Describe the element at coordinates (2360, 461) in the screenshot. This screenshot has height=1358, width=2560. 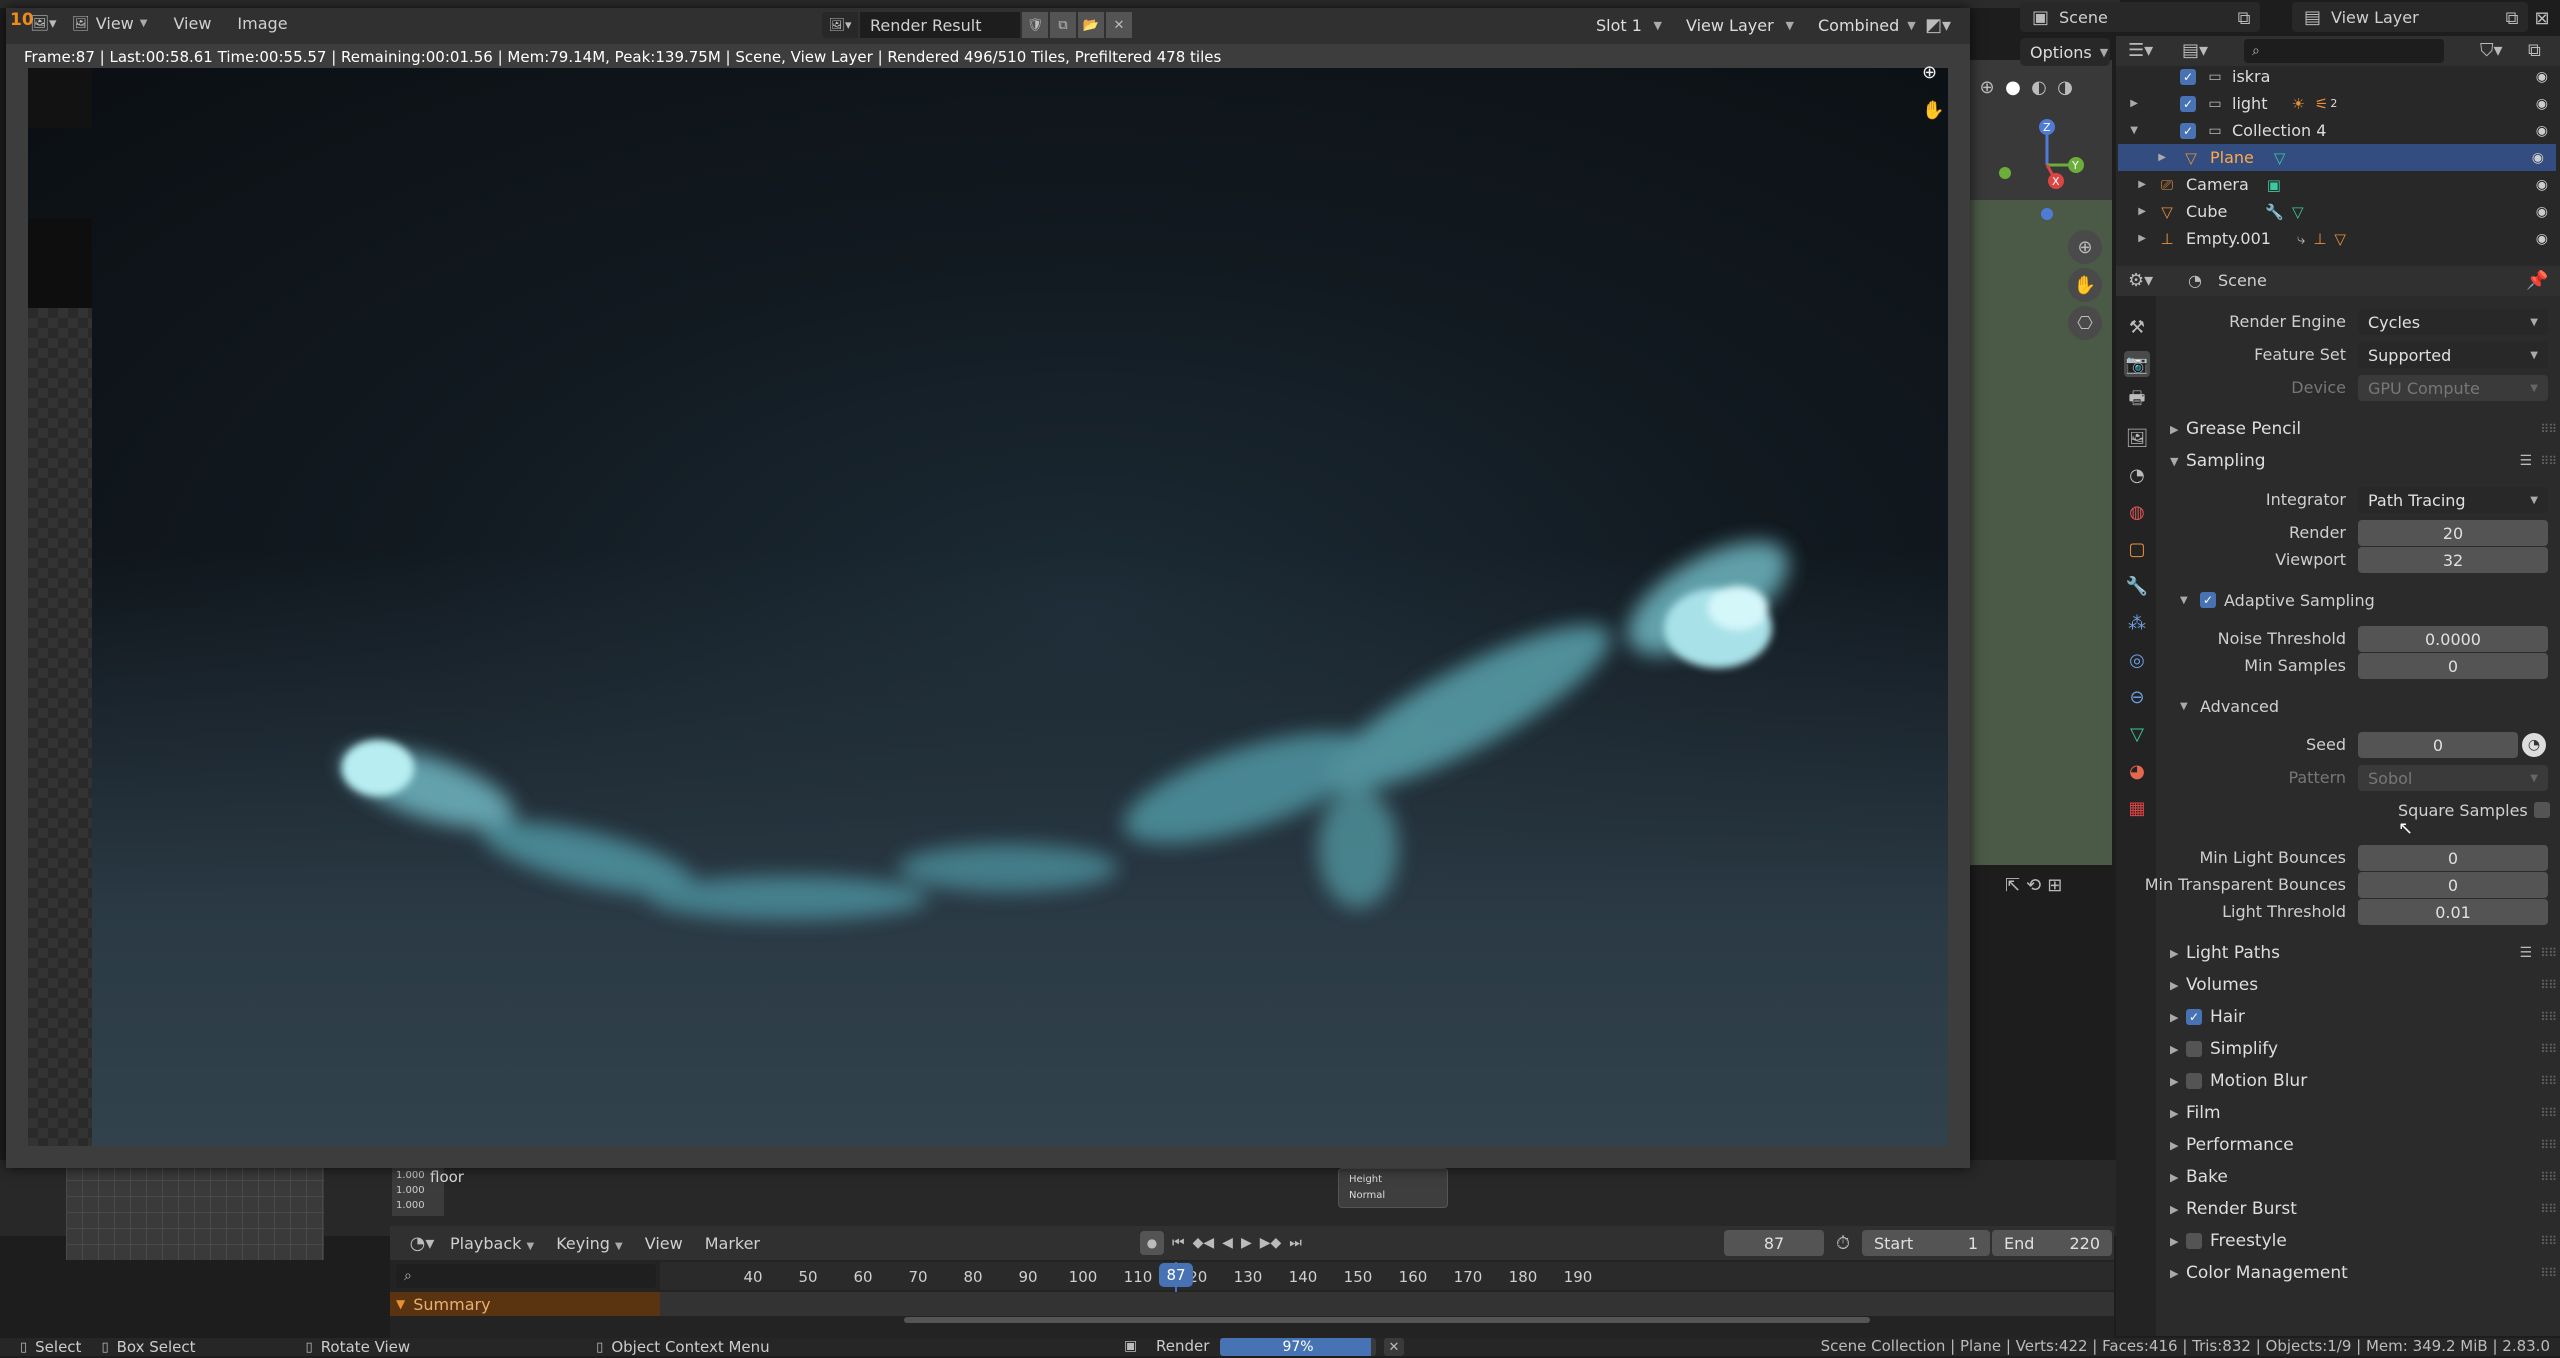
I see `section-sampling: ▼ Sampling ☰ ⠿⠿` at that location.